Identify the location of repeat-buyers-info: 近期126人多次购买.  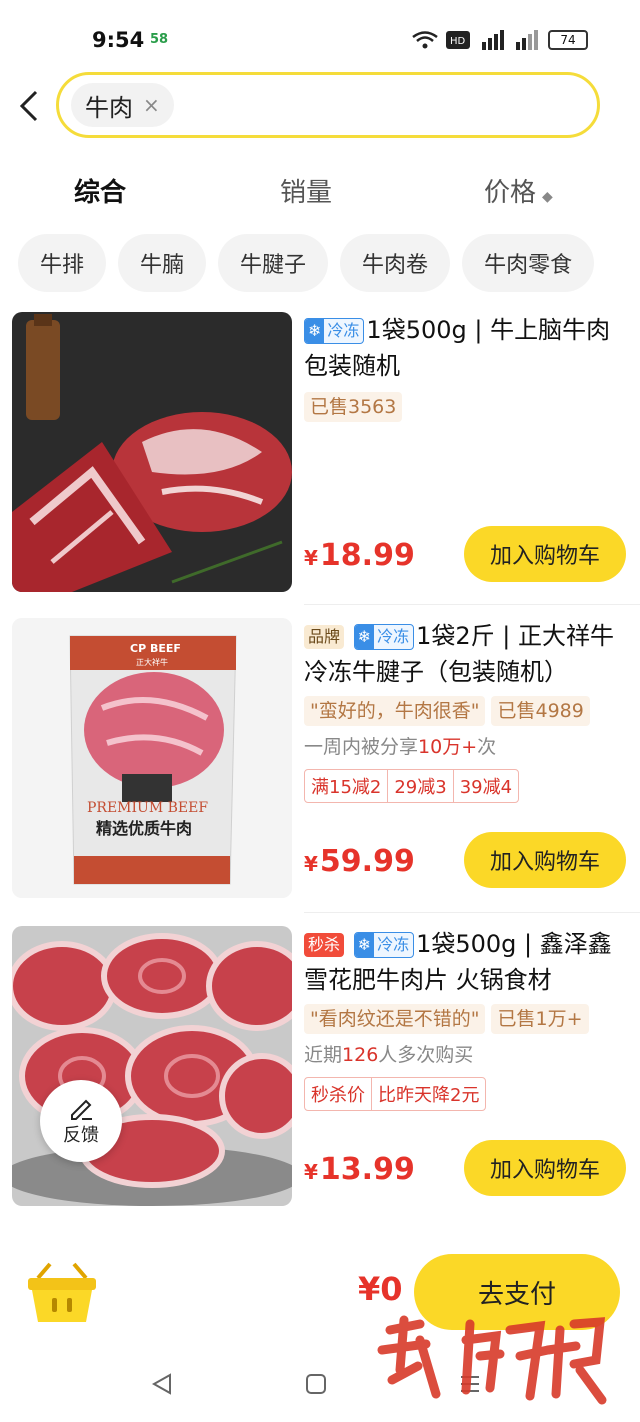
(465, 1053).